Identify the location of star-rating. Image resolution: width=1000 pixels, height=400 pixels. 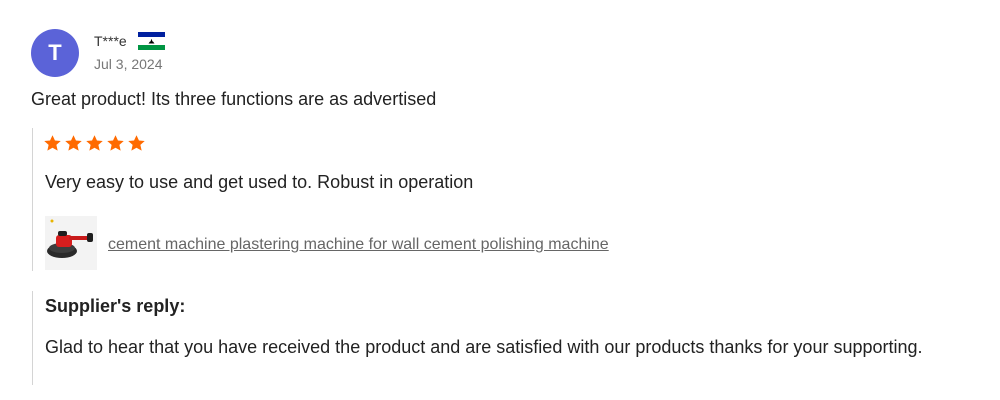
(94, 143).